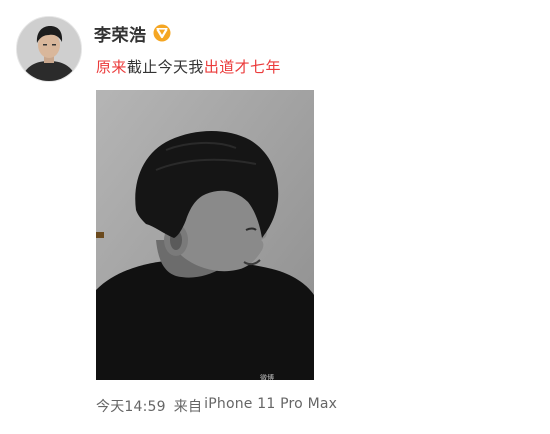 The image size is (550, 434). What do you see at coordinates (120, 33) in the screenshot?
I see `username: 李荣浩` at bounding box center [120, 33].